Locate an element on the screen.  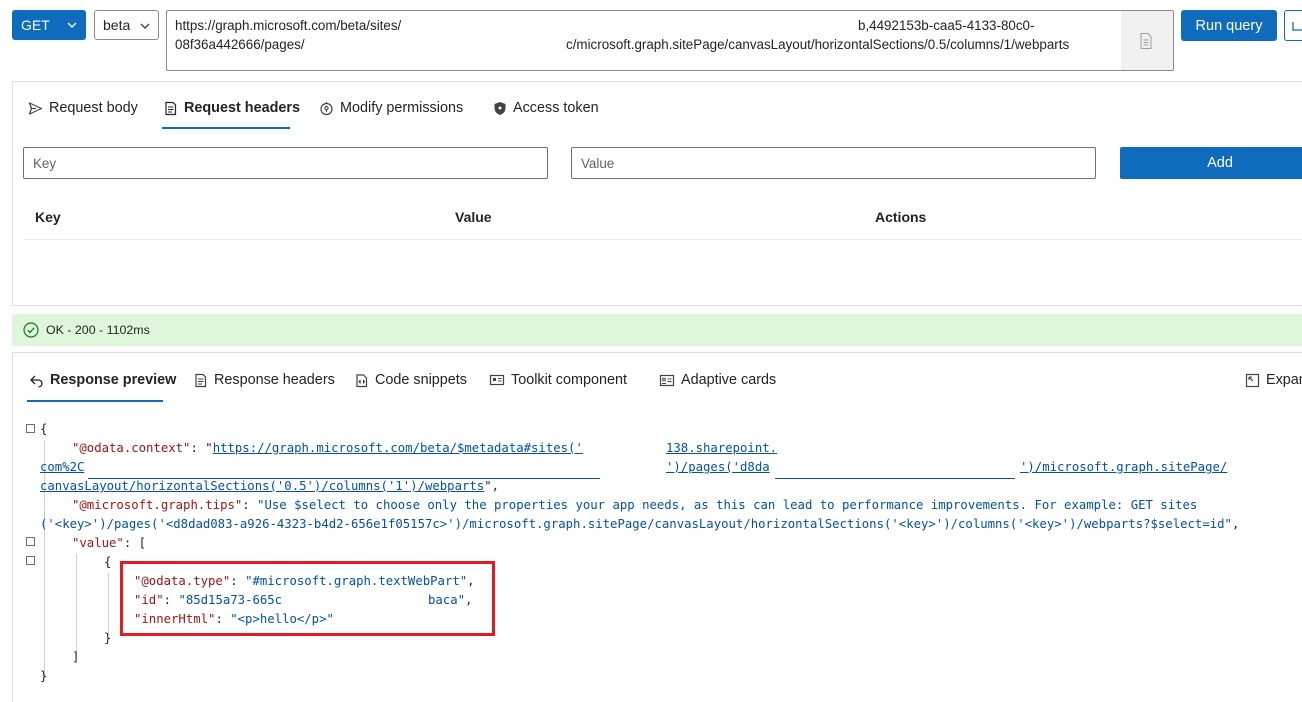
expand-icon is located at coordinates (1252, 380).